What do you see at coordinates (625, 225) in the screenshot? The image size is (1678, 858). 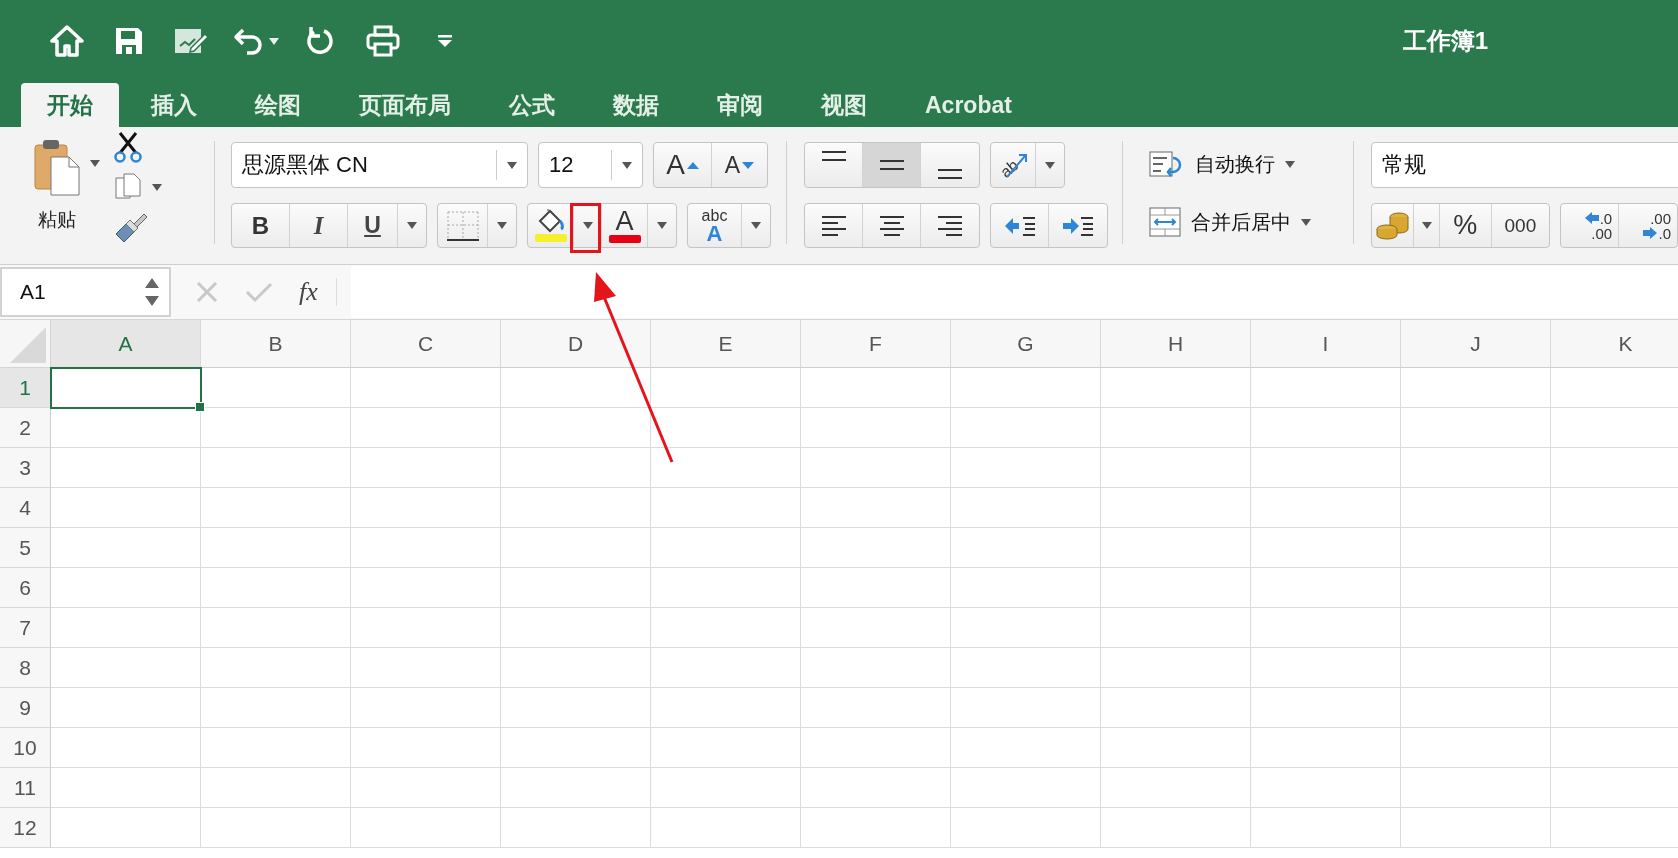 I see `font-color-button: A` at bounding box center [625, 225].